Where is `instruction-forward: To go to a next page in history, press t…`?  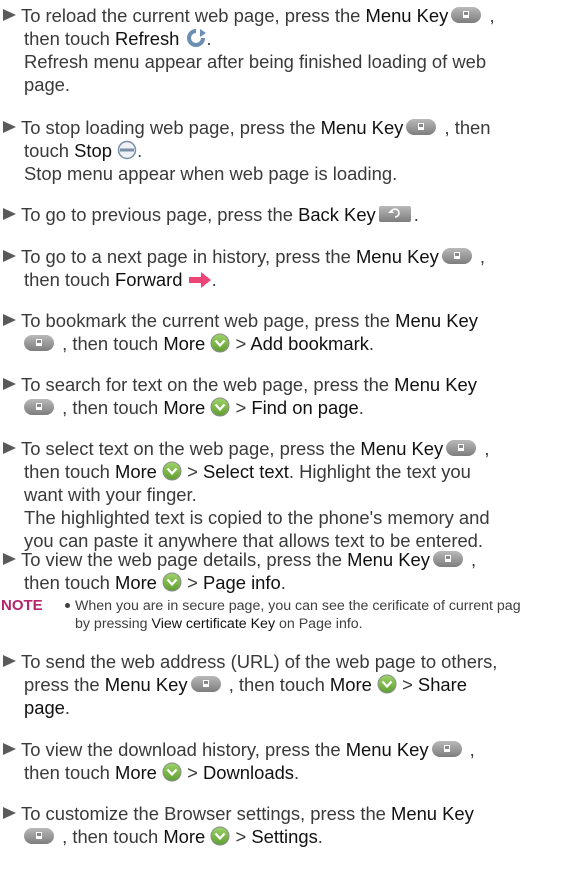
instruction-forward: To go to a next page in history, press t… is located at coordinates (285, 268).